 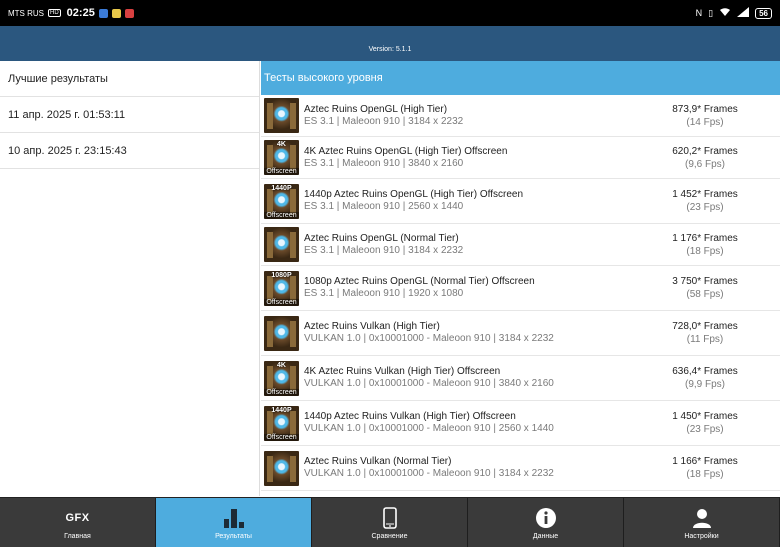 I want to click on nav-results-label: Результаты, so click(x=233, y=536).